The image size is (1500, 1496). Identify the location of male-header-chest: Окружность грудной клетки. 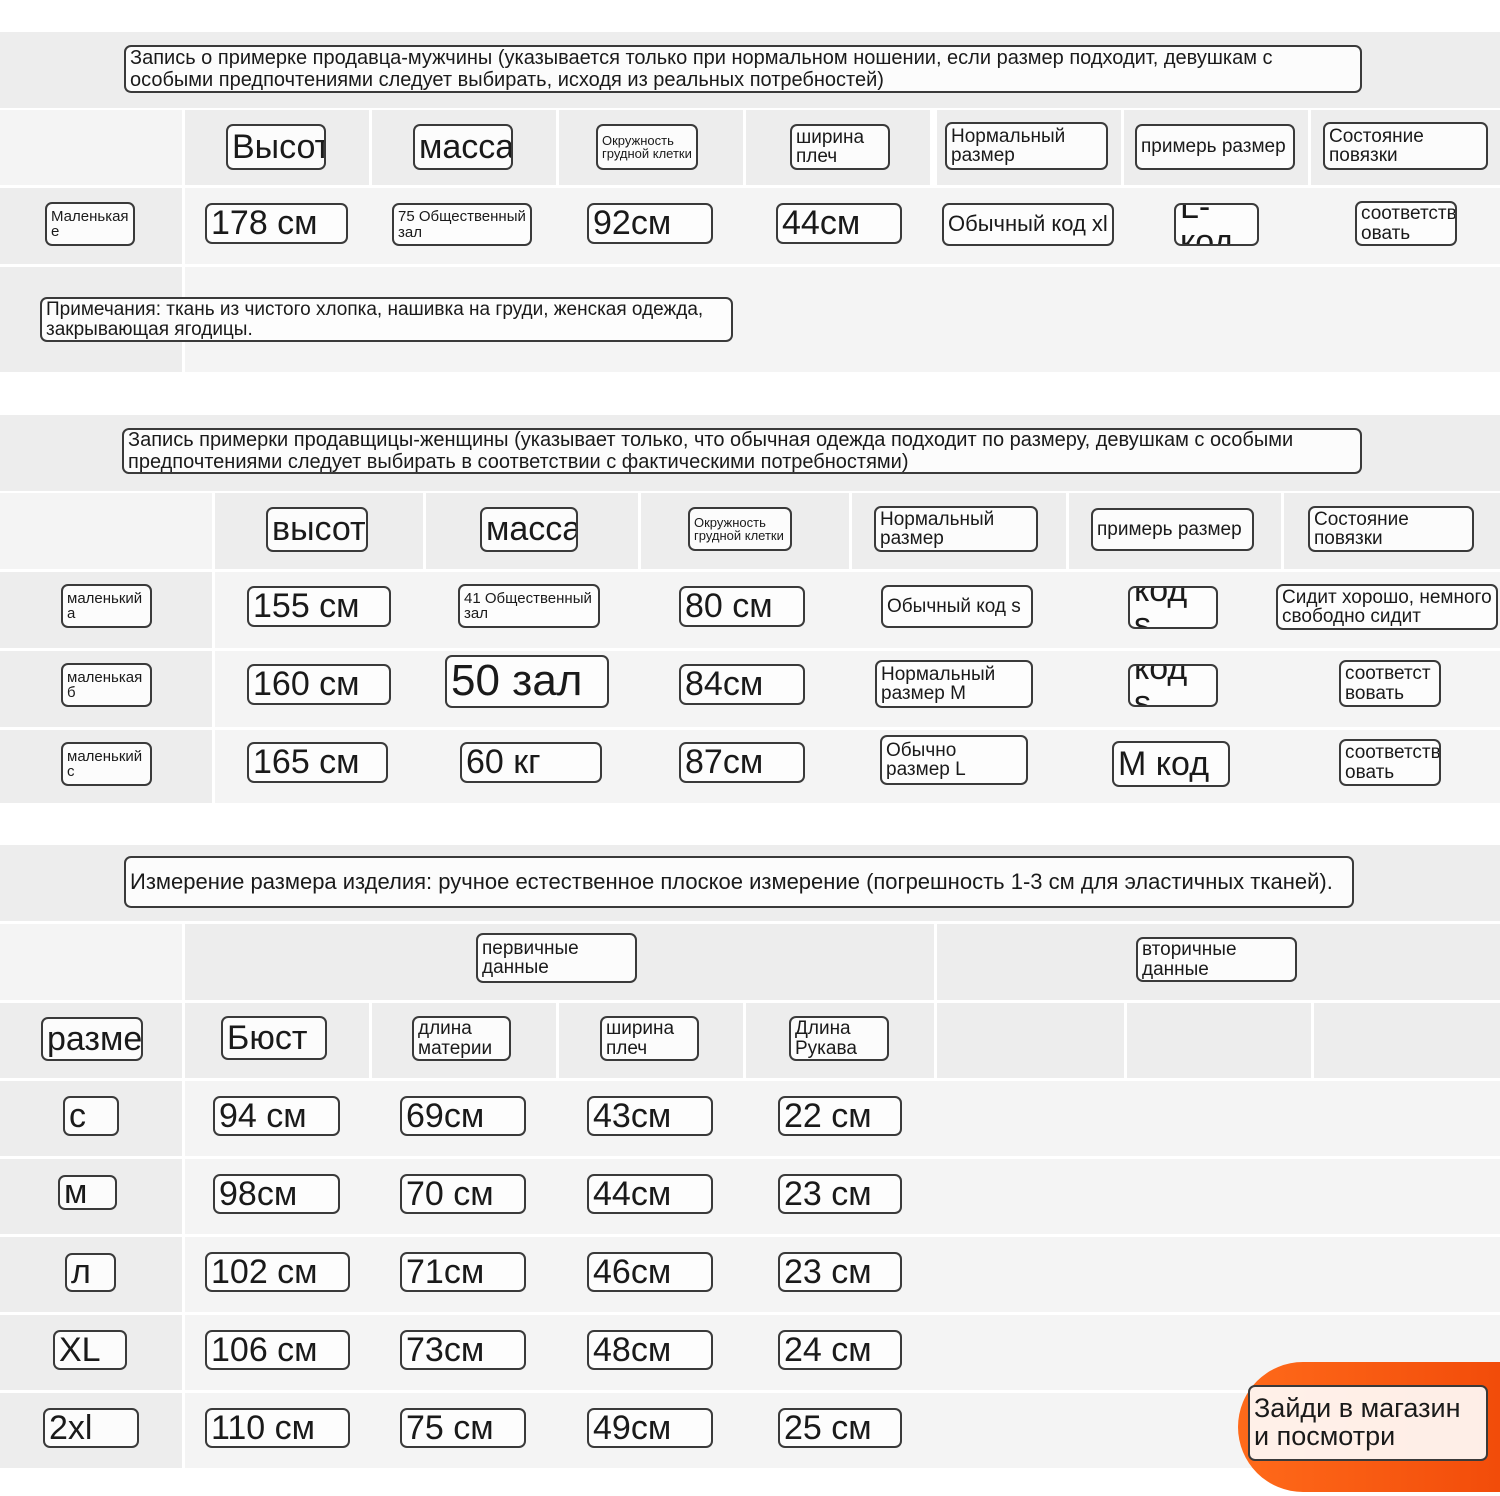
(647, 147).